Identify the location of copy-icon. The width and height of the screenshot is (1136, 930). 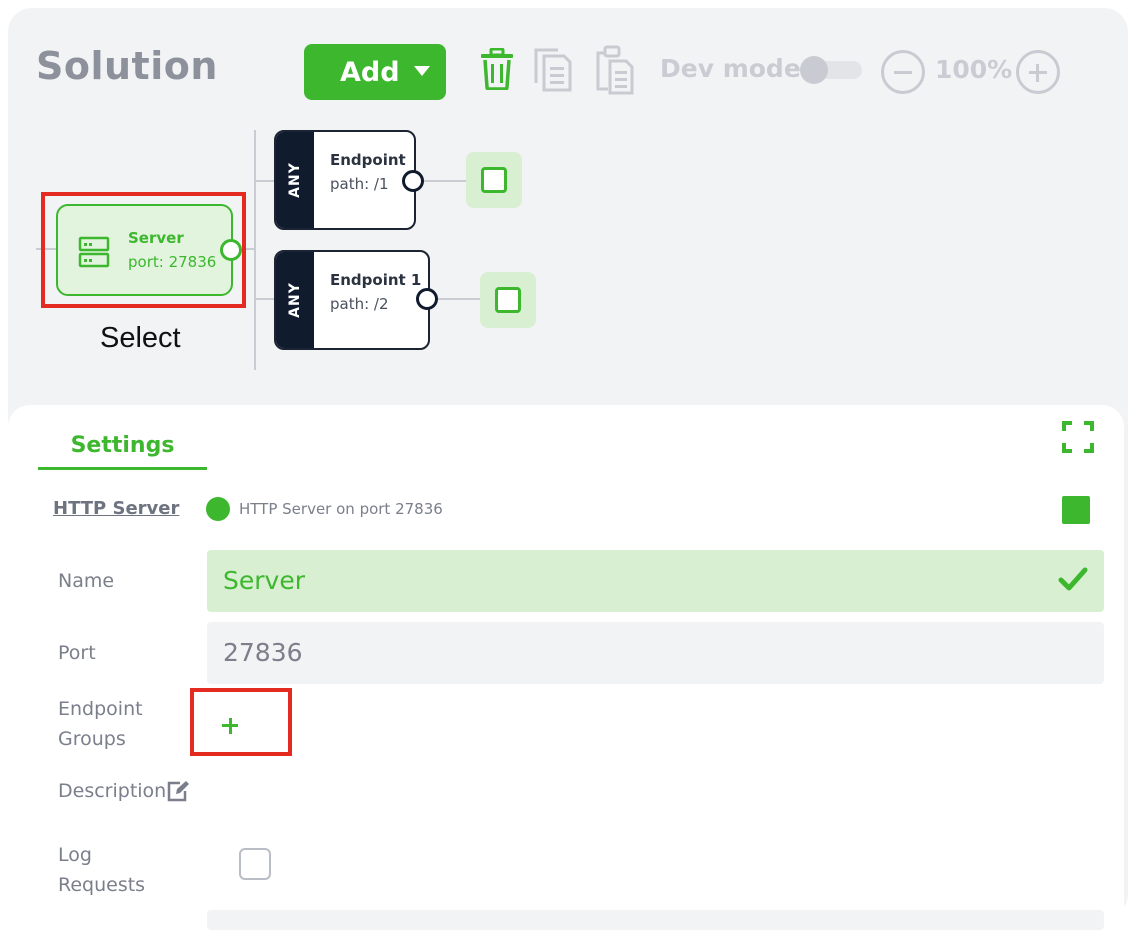
(553, 70).